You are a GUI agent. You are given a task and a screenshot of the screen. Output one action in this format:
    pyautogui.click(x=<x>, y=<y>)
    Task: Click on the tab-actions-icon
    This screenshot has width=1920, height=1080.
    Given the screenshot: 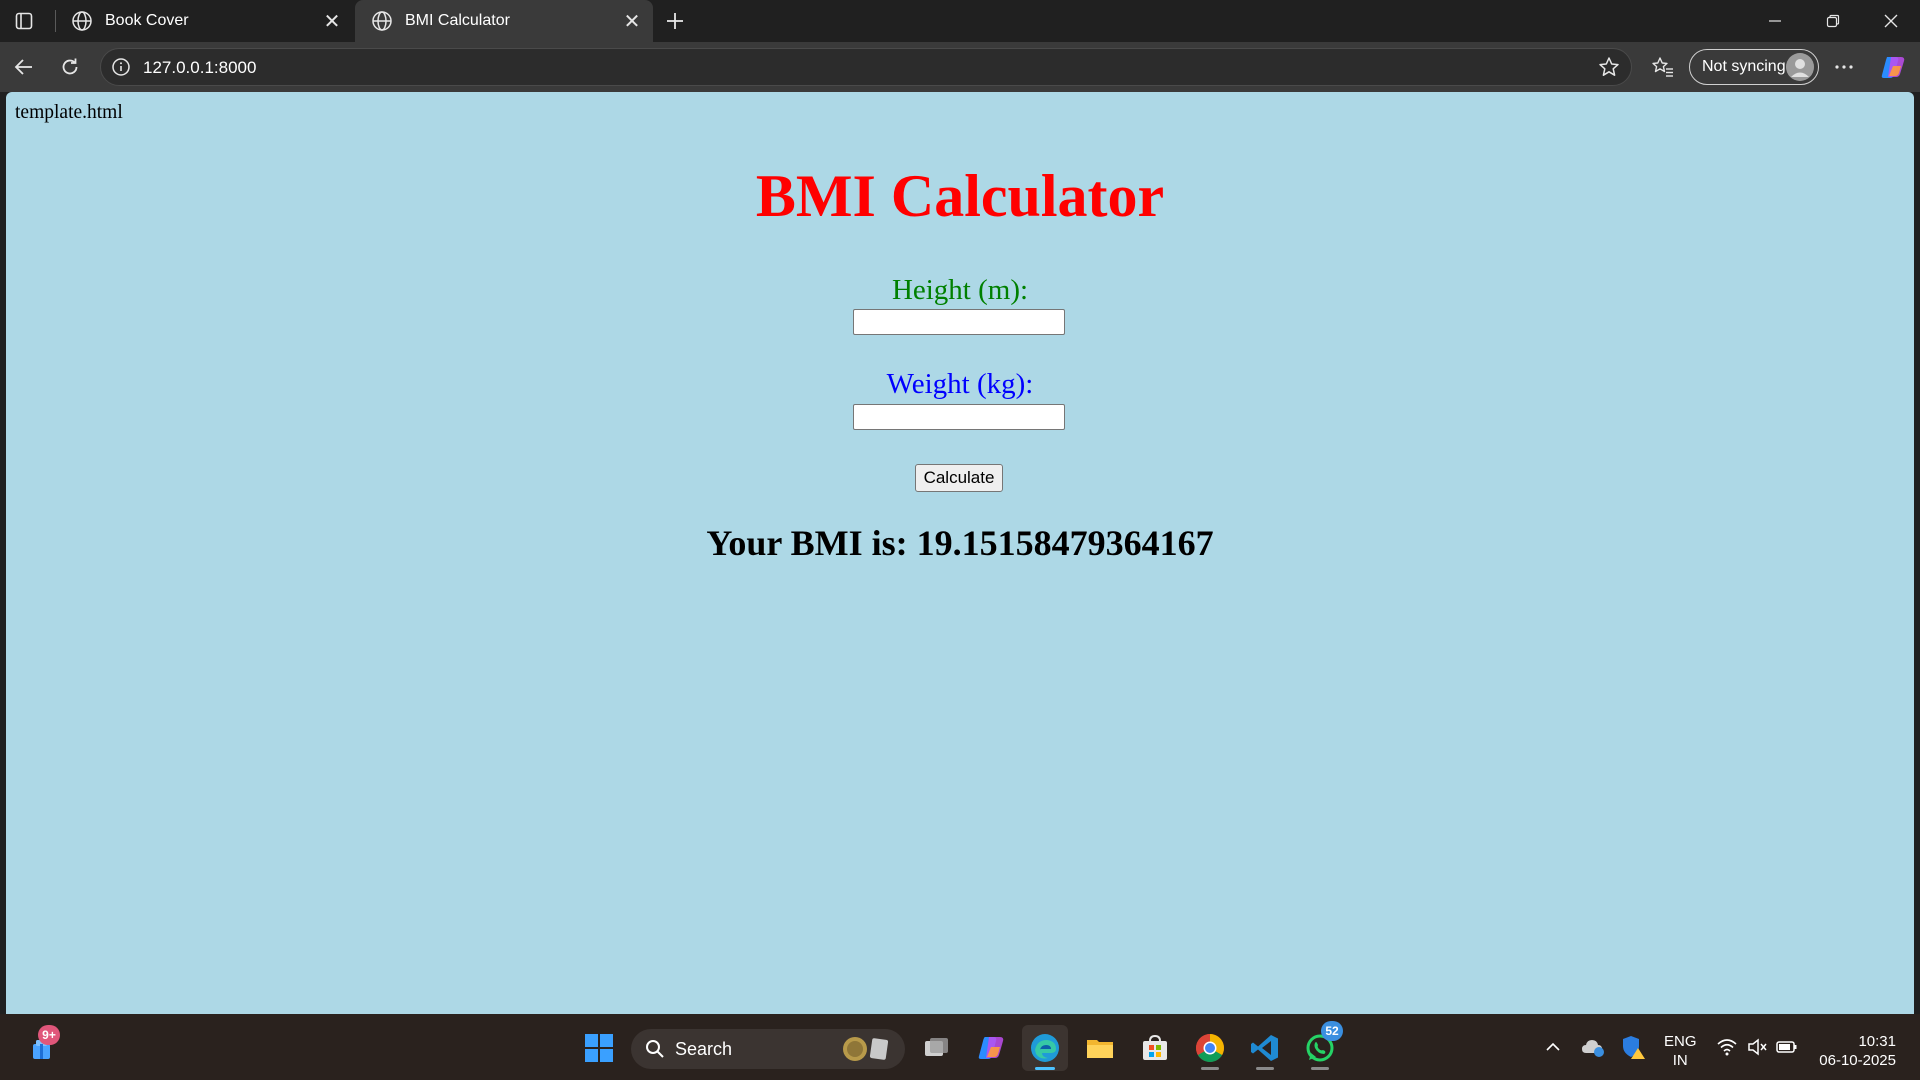 What is the action you would take?
    pyautogui.click(x=24, y=21)
    